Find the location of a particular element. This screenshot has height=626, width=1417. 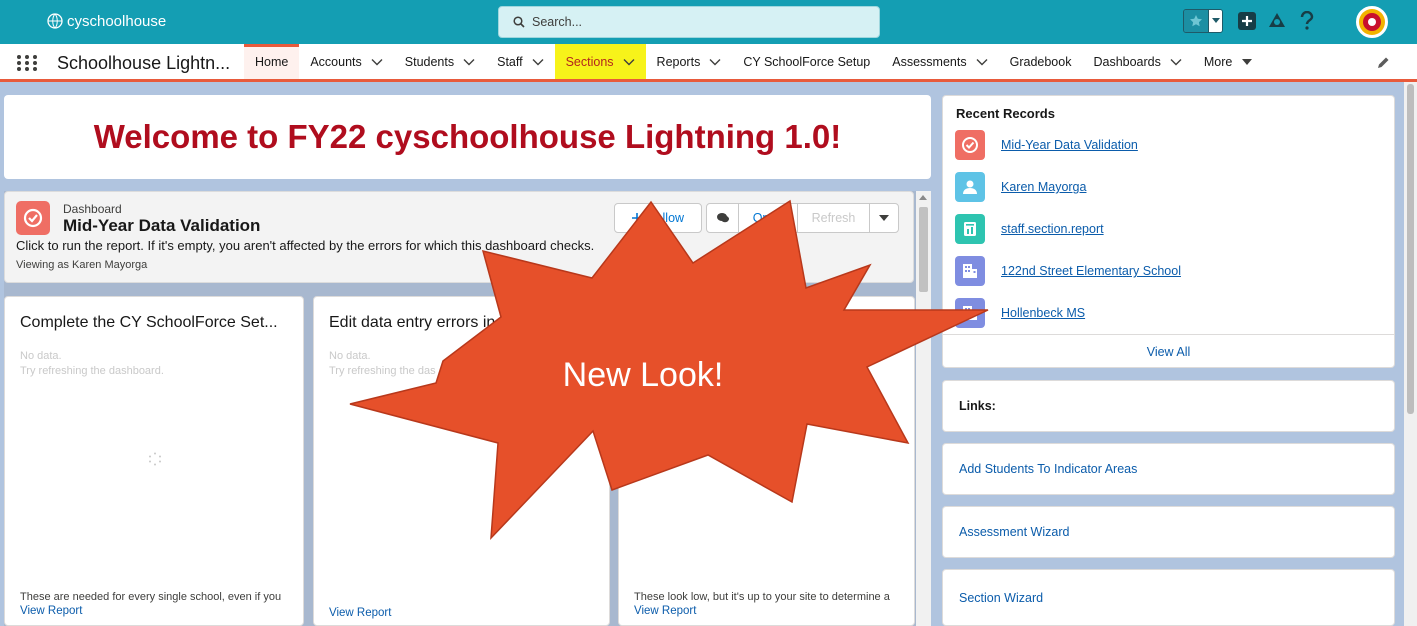

viewing-as: Viewing as Karen Mayorga is located at coordinates (82, 265).